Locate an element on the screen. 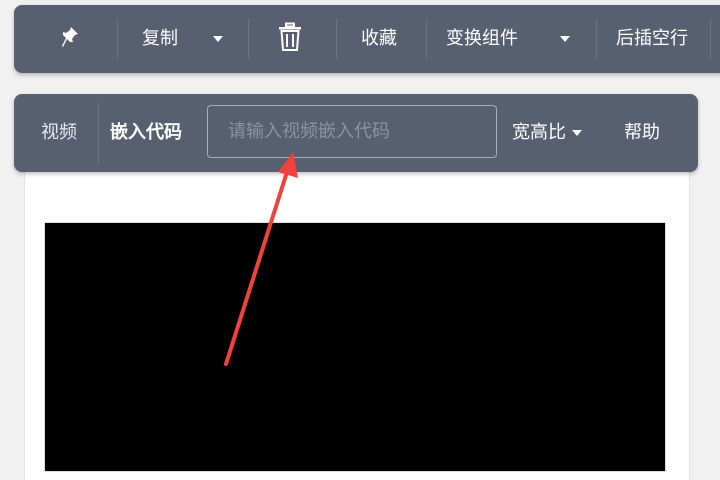  copy-label: 复制 is located at coordinates (160, 38).